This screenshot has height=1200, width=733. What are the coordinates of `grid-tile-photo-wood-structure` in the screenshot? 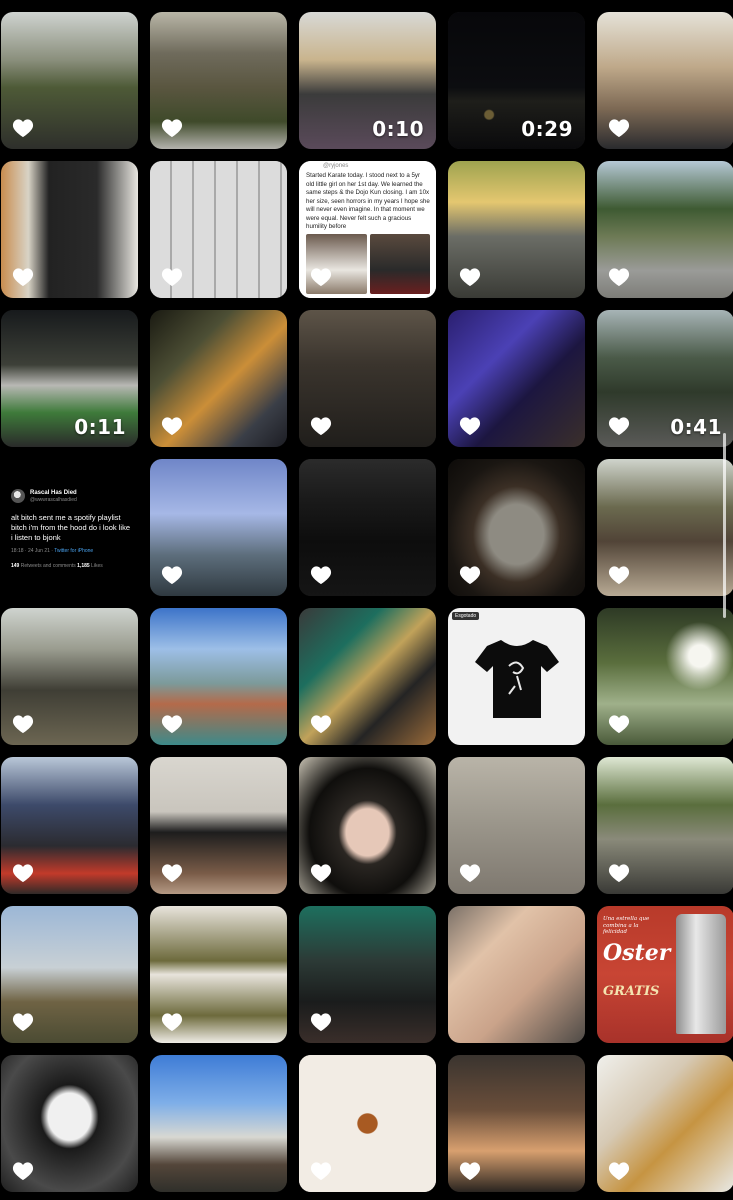 It's located at (69, 974).